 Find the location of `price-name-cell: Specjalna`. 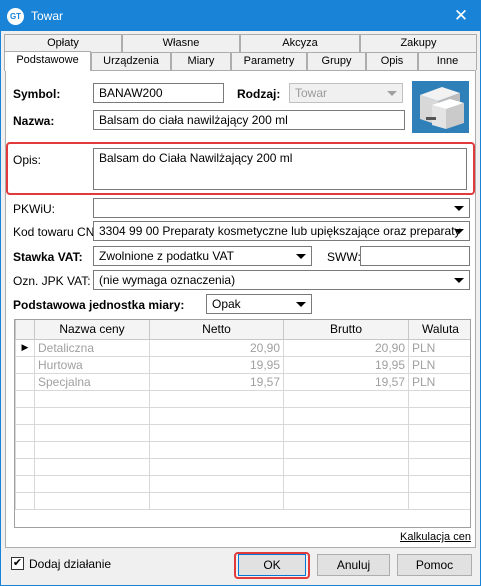

price-name-cell: Specjalna is located at coordinates (92, 381).